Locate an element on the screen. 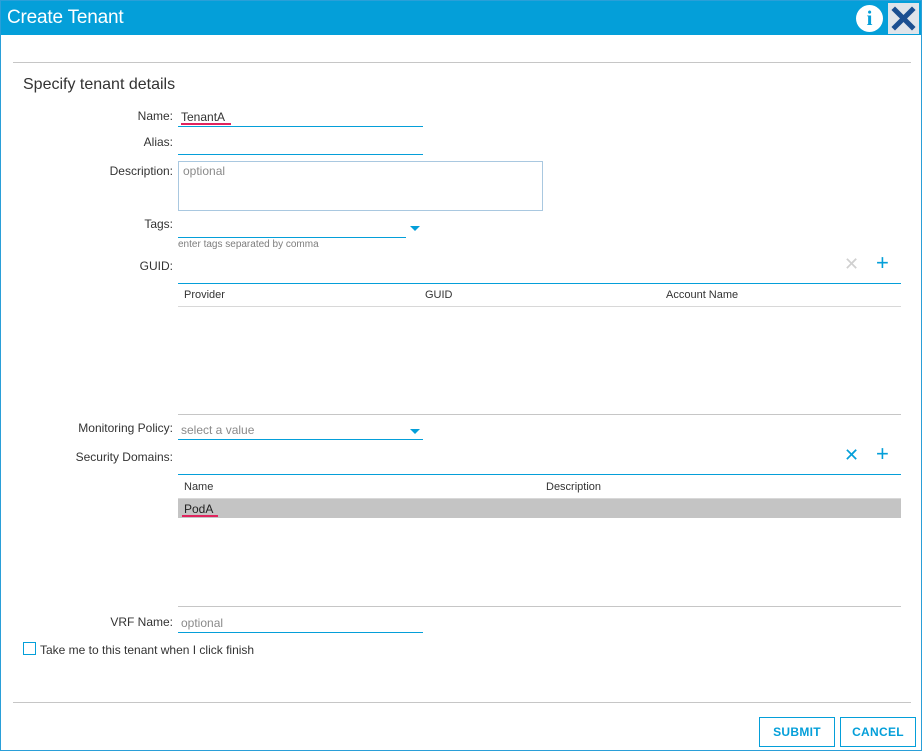 Image resolution: width=922 pixels, height=751 pixels. submit-button: SUBMIT is located at coordinates (797, 732).